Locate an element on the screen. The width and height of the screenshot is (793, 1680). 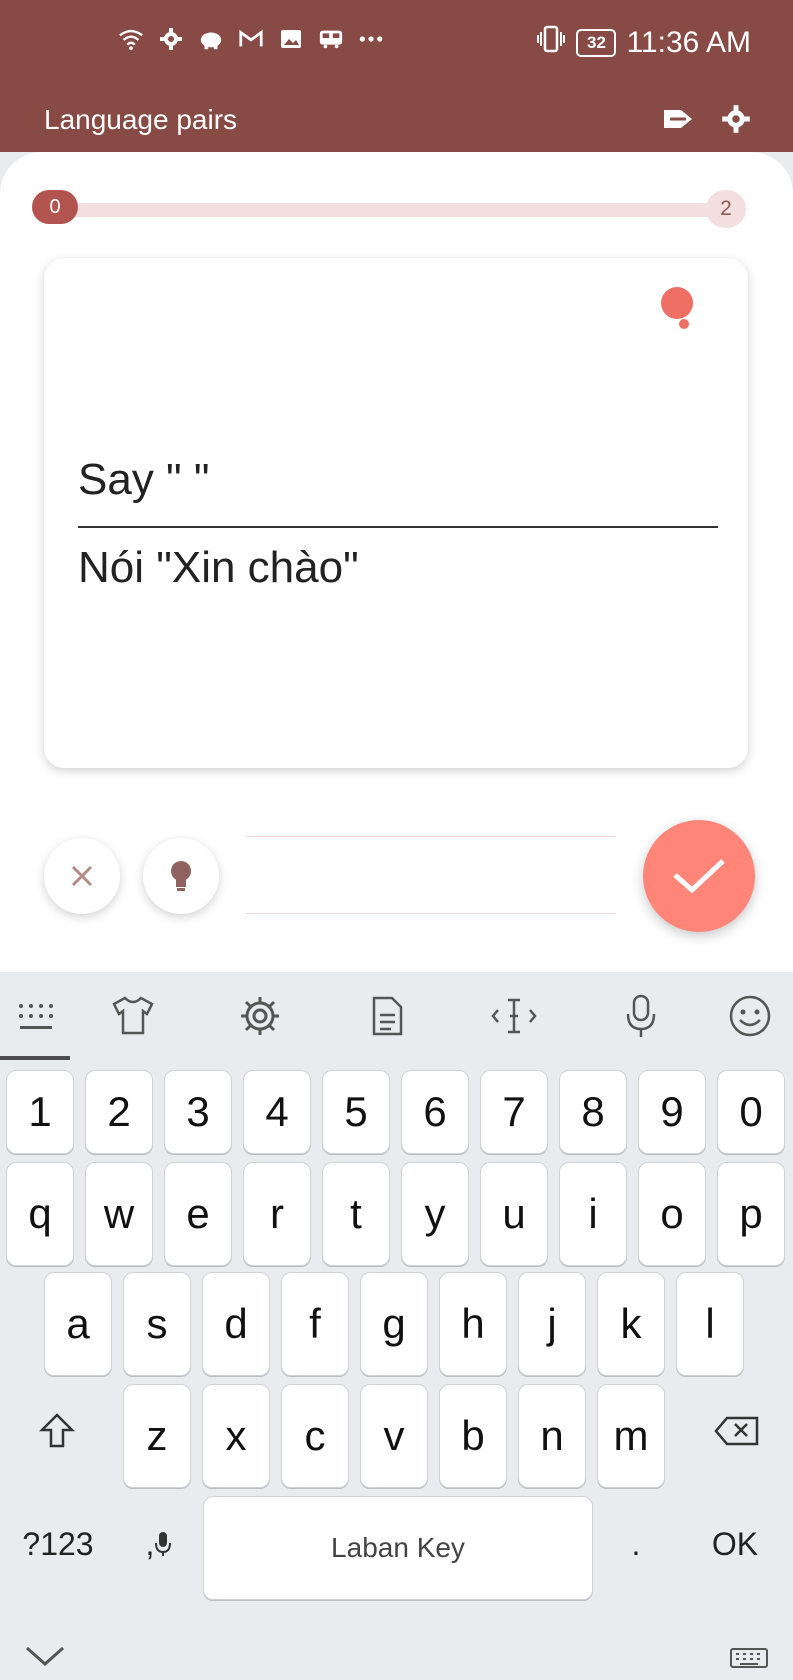
key-l: l is located at coordinates (710, 1324).